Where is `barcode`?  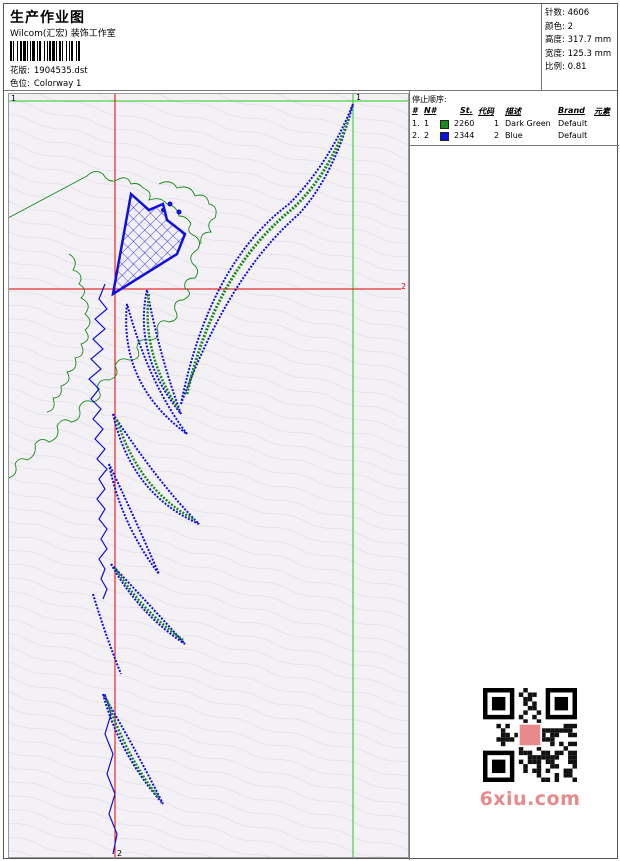 barcode is located at coordinates (78, 51).